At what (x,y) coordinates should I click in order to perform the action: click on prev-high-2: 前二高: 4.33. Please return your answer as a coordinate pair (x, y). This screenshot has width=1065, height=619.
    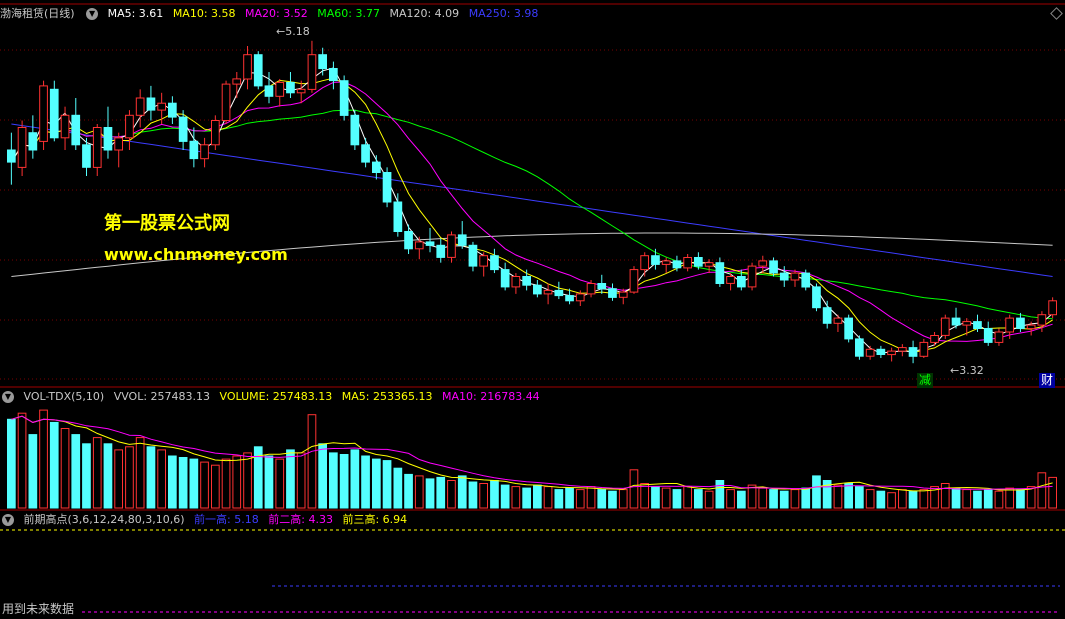
    Looking at the image, I should click on (300, 519).